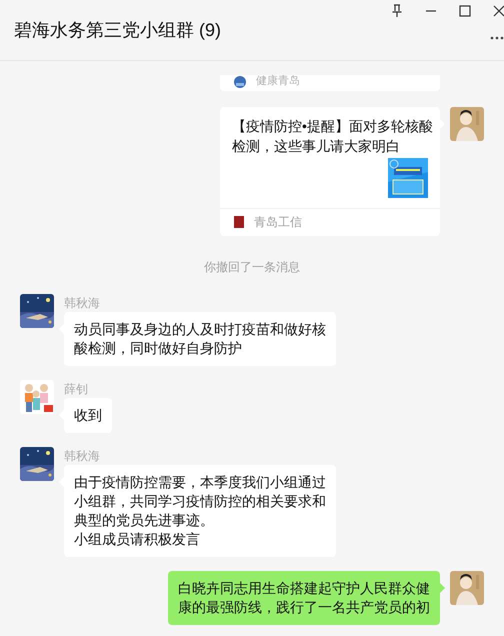 Image resolution: width=504 pixels, height=636 pixels. Describe the element at coordinates (137, 539) in the screenshot. I see `message-text: 小组成员请积极发言` at that location.